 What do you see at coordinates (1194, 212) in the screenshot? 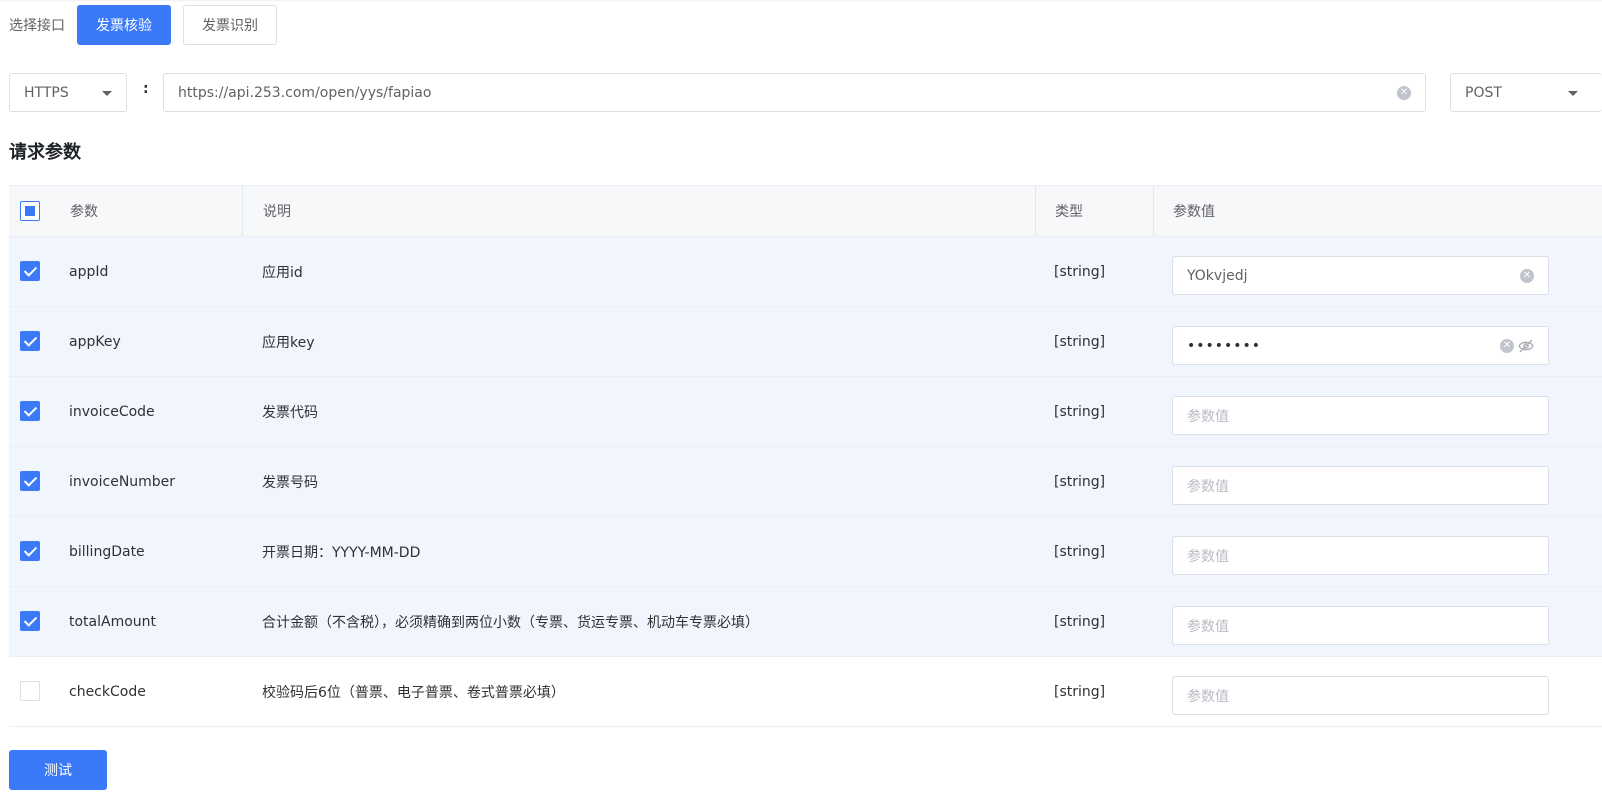
I see `column-header-value: 参数值` at bounding box center [1194, 212].